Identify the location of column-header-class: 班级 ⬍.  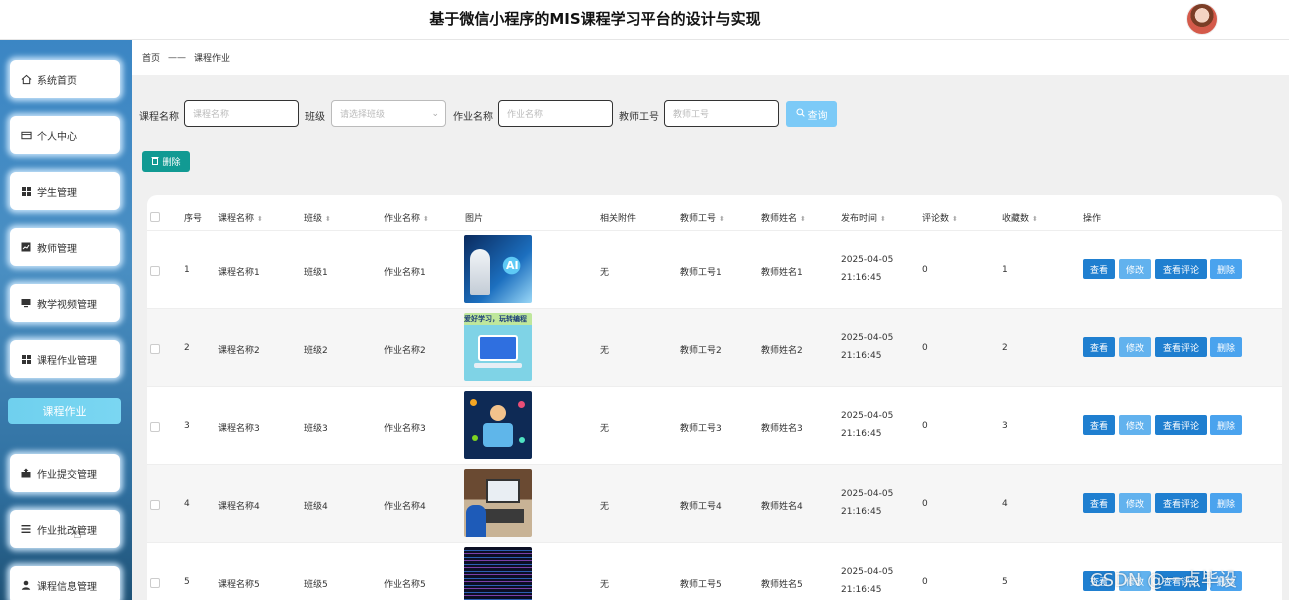
(317, 217).